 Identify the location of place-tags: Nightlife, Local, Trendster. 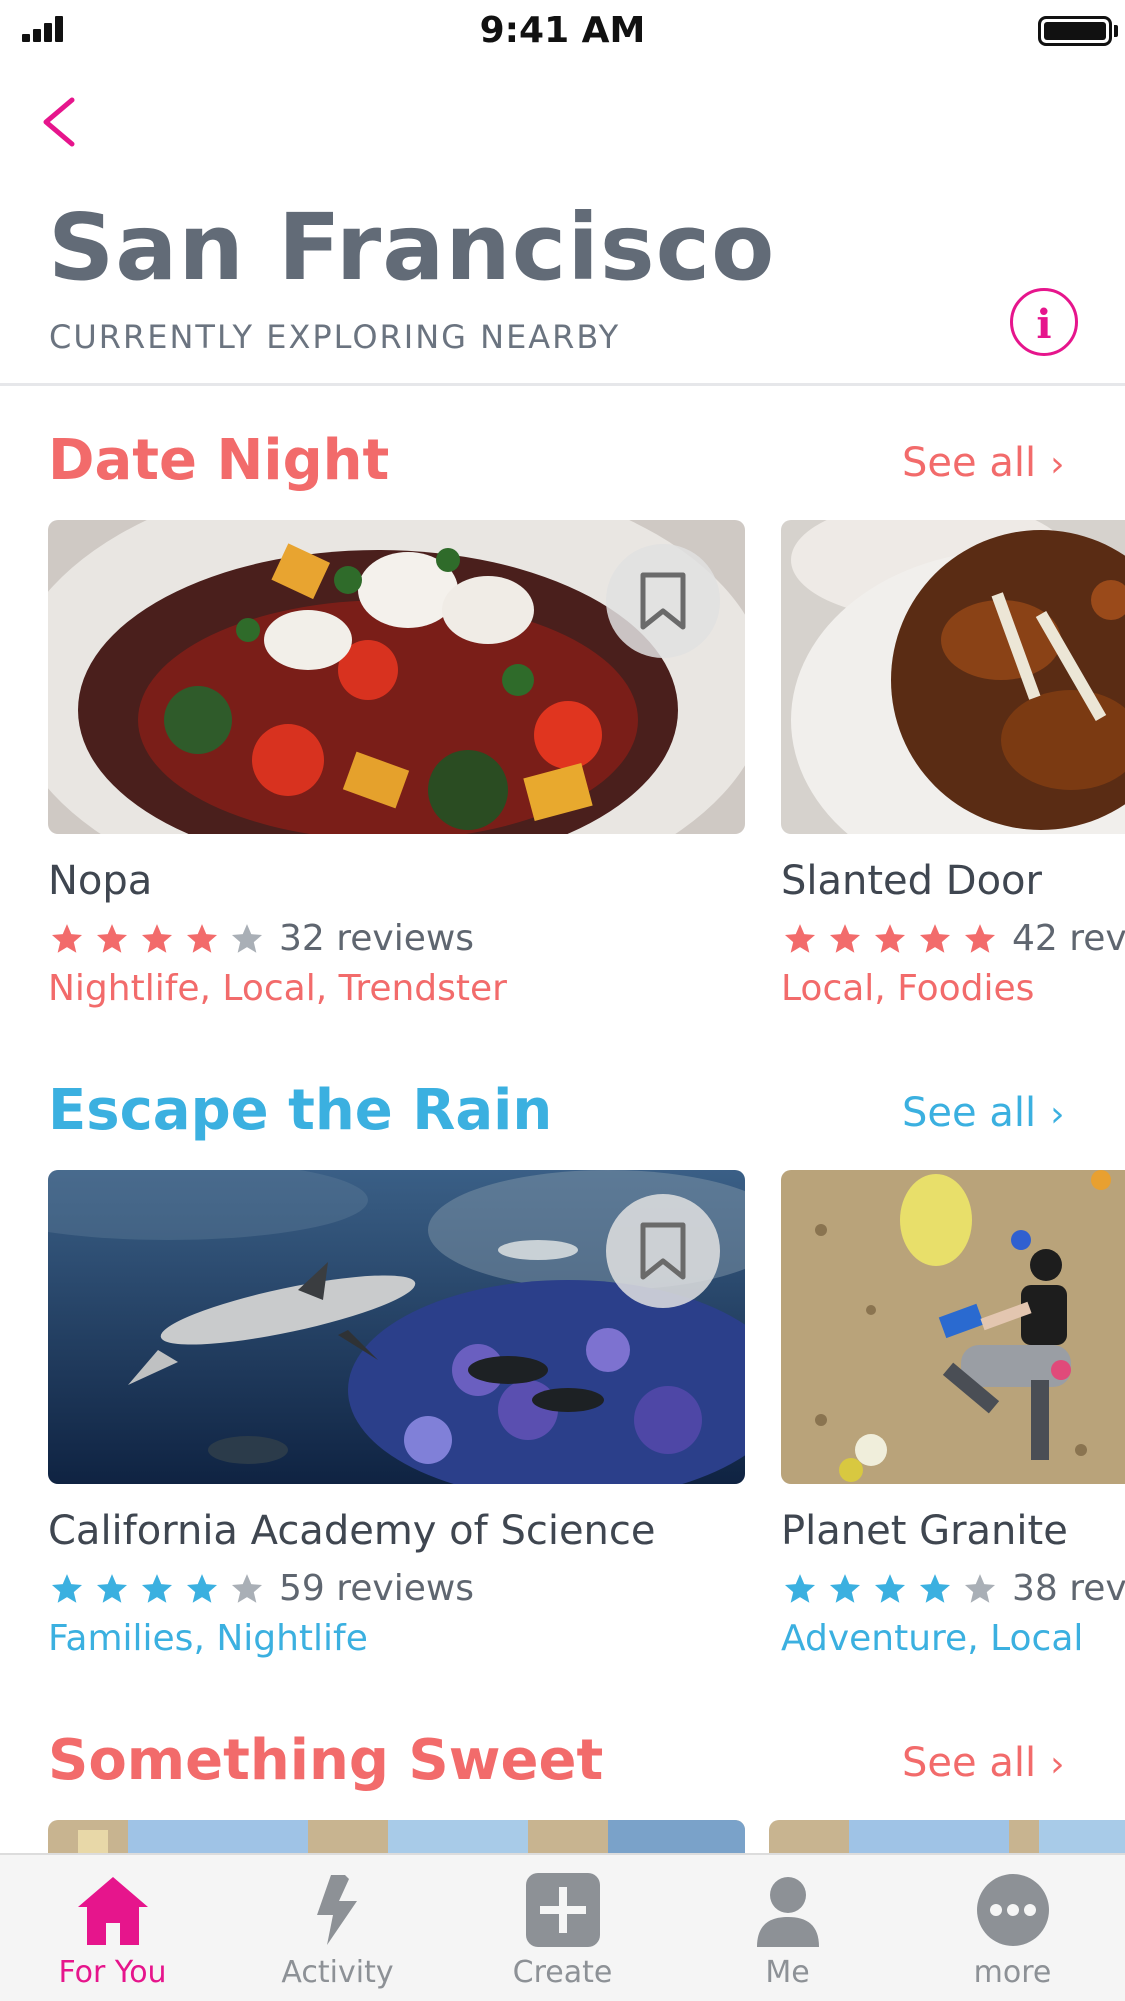
(277, 988).